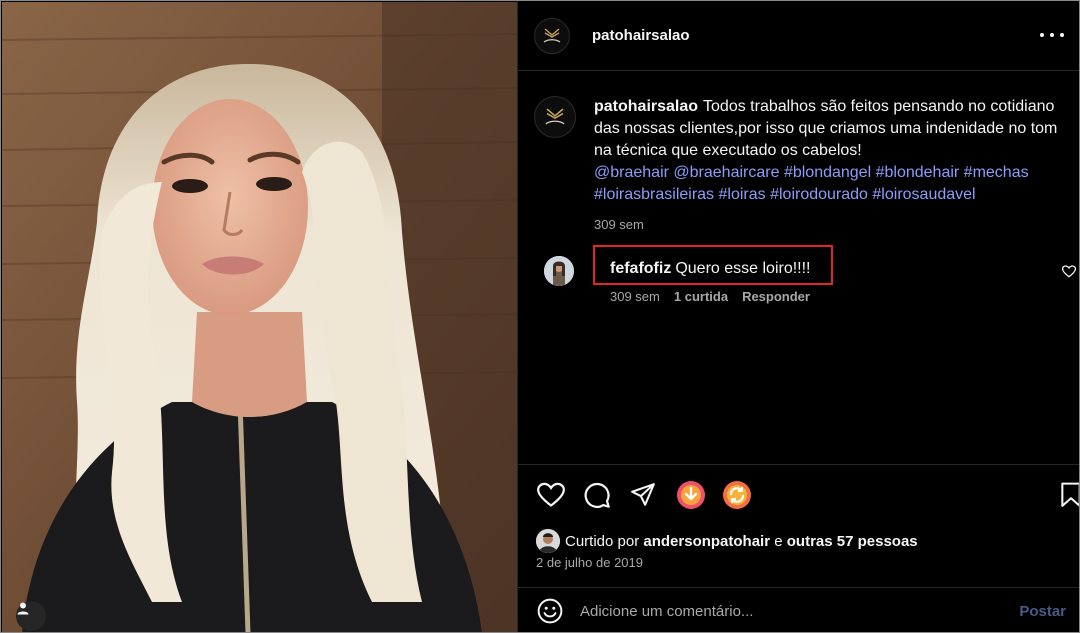  I want to click on download-extension-button, so click(691, 495).